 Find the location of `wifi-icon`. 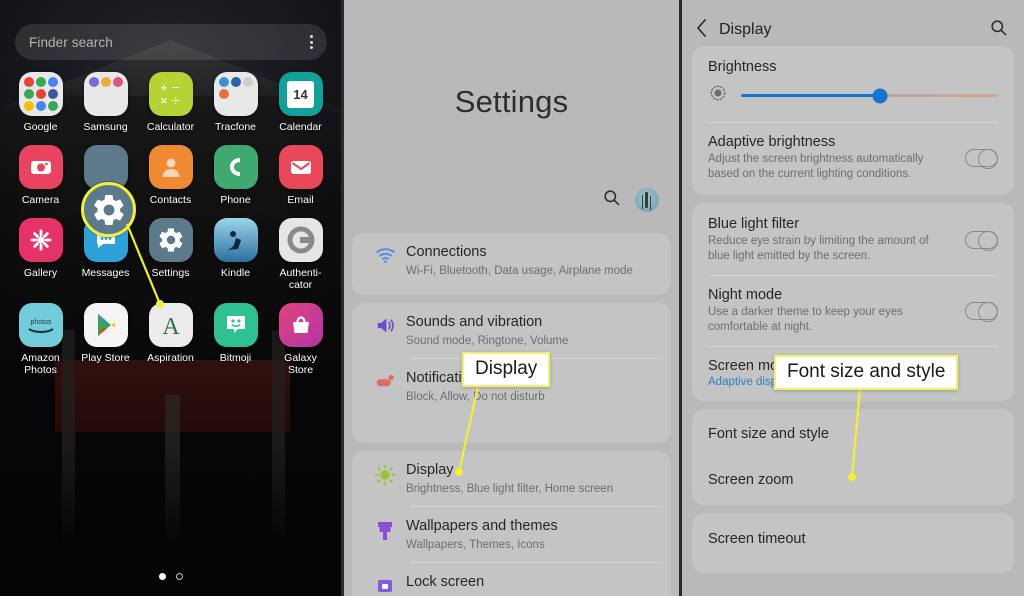

wifi-icon is located at coordinates (385, 255).